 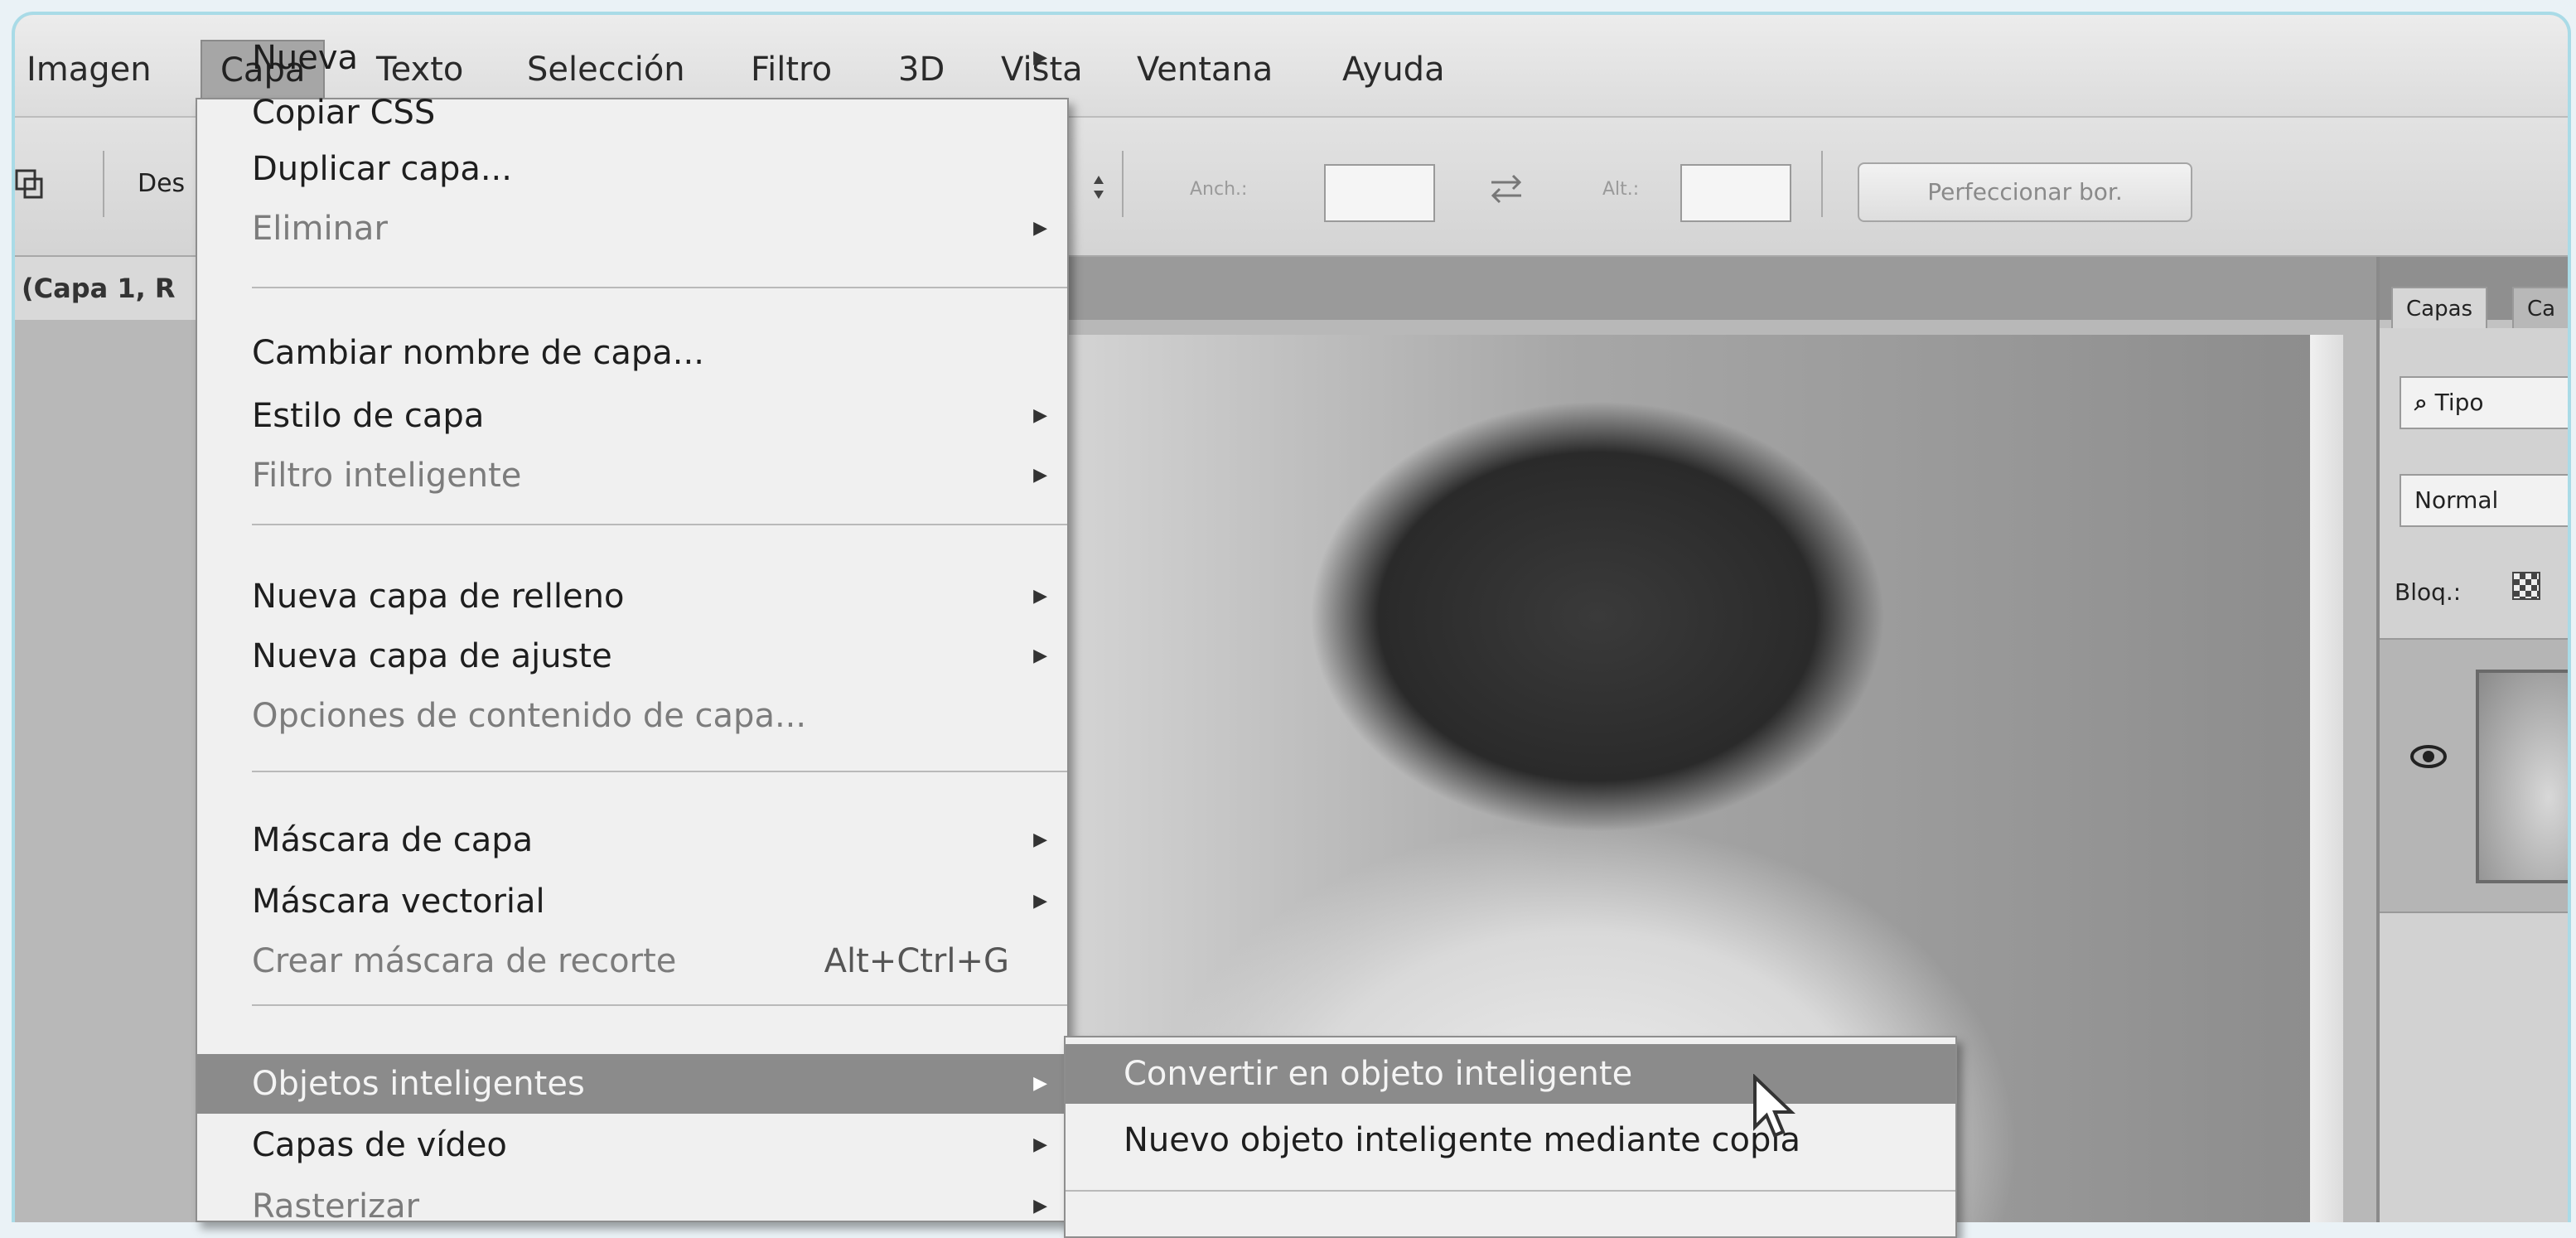 What do you see at coordinates (393, 840) in the screenshot?
I see `menu-item-label: Máscara de capa` at bounding box center [393, 840].